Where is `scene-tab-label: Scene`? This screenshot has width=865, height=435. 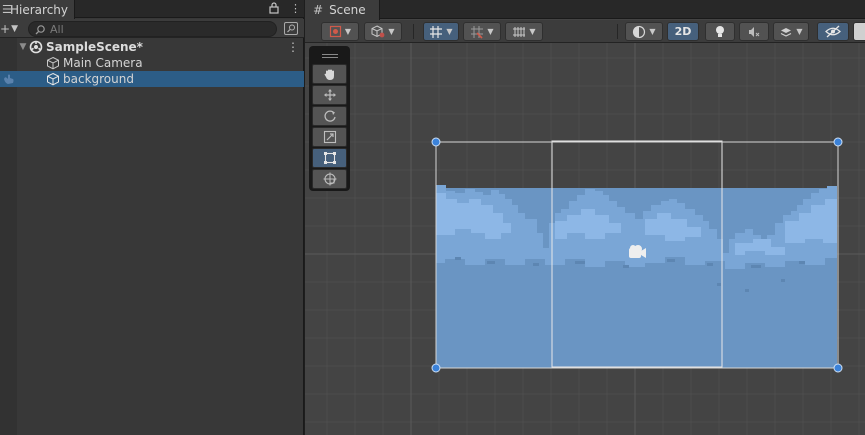 scene-tab-label: Scene is located at coordinates (347, 10).